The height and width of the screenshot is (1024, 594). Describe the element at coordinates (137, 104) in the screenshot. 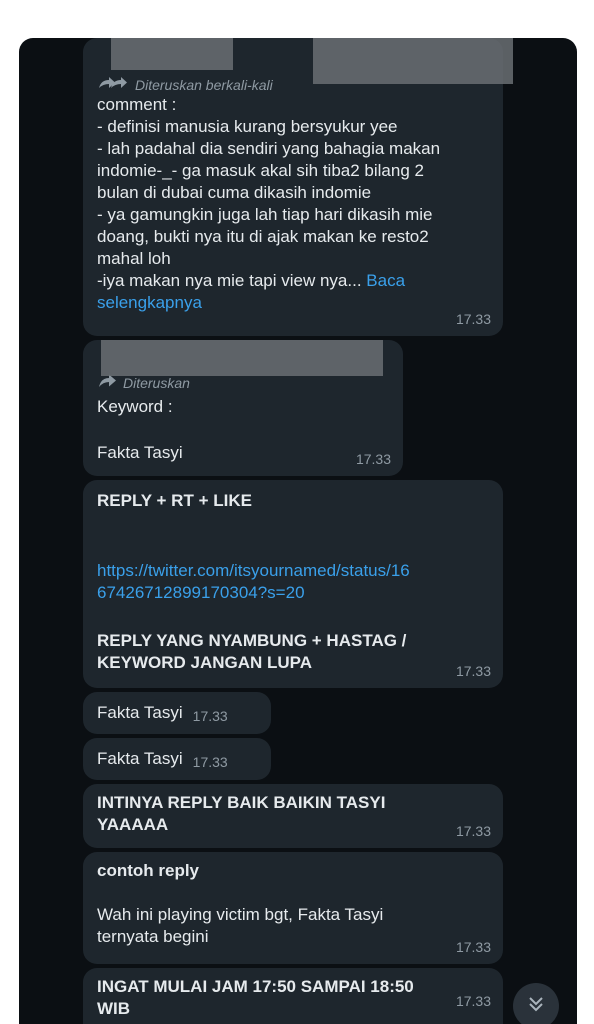

I see `message-line: comment :` at that location.